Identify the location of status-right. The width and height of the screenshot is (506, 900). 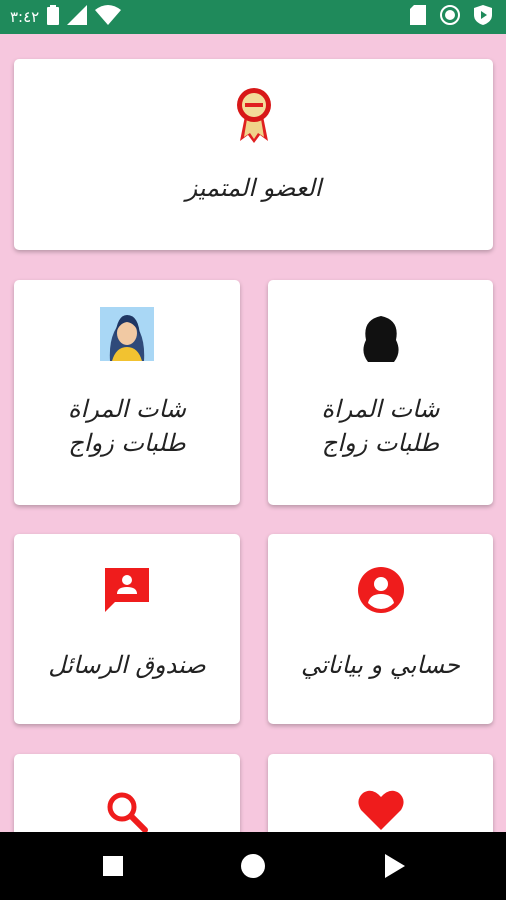
(451, 17).